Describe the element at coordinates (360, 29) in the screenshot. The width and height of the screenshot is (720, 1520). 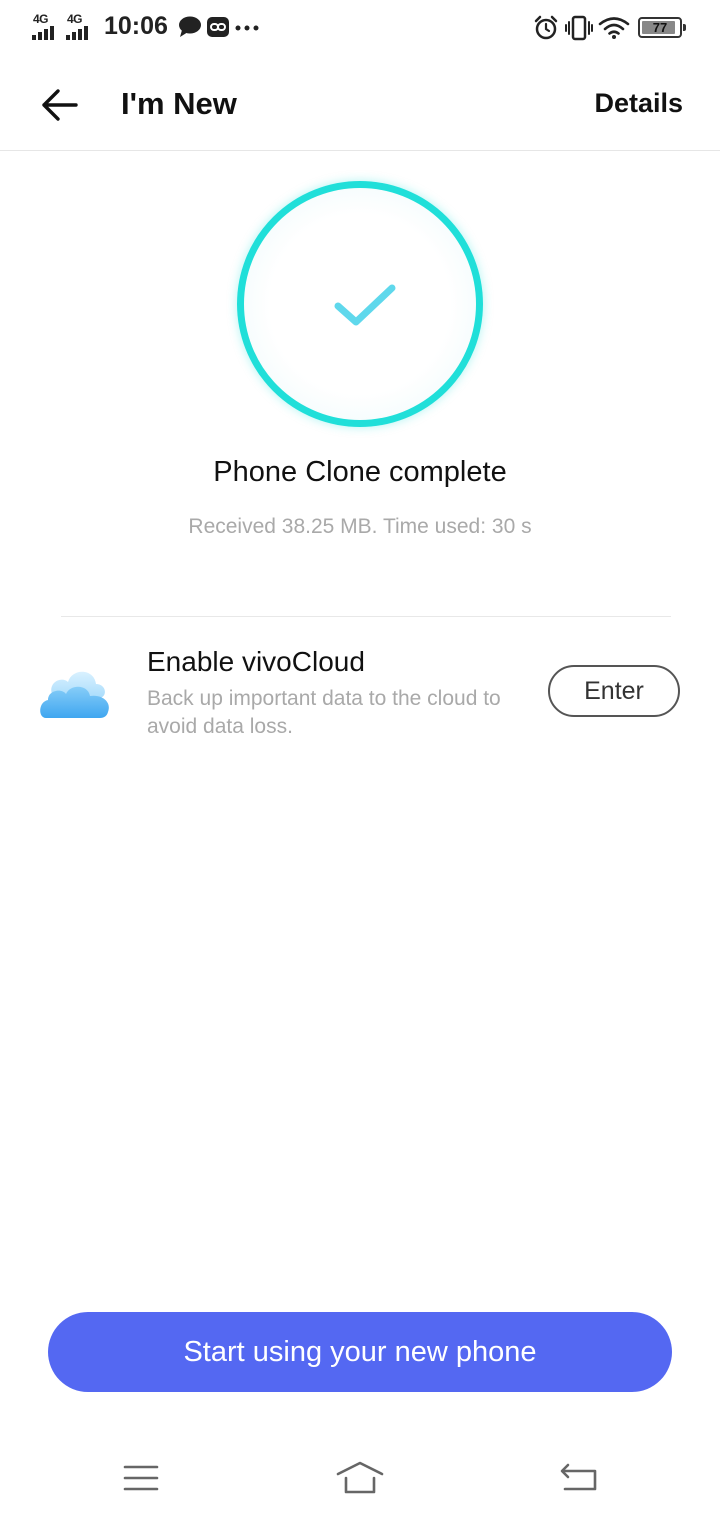
I see `status-bar: 4G 4G 10:06 77` at that location.